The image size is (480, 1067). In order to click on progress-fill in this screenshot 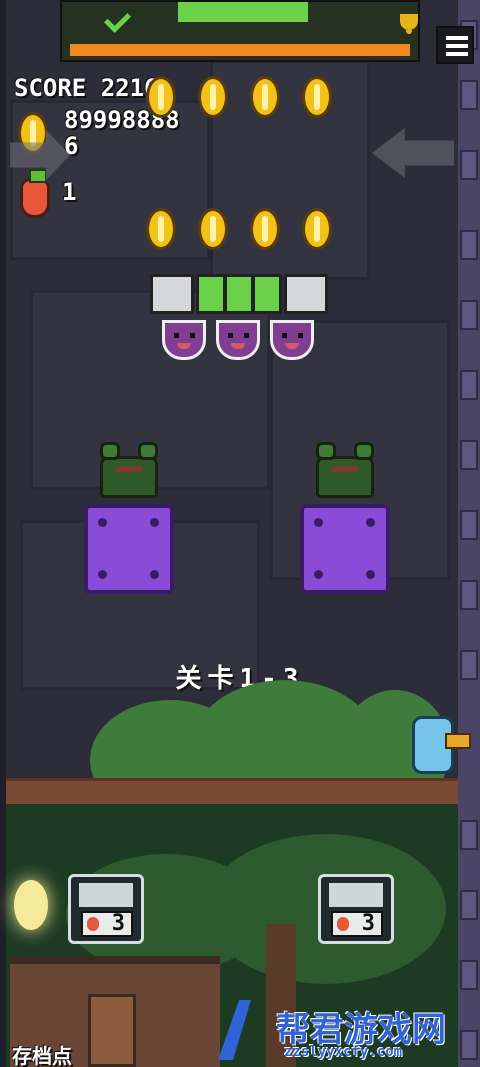, I will do `click(240, 50)`.